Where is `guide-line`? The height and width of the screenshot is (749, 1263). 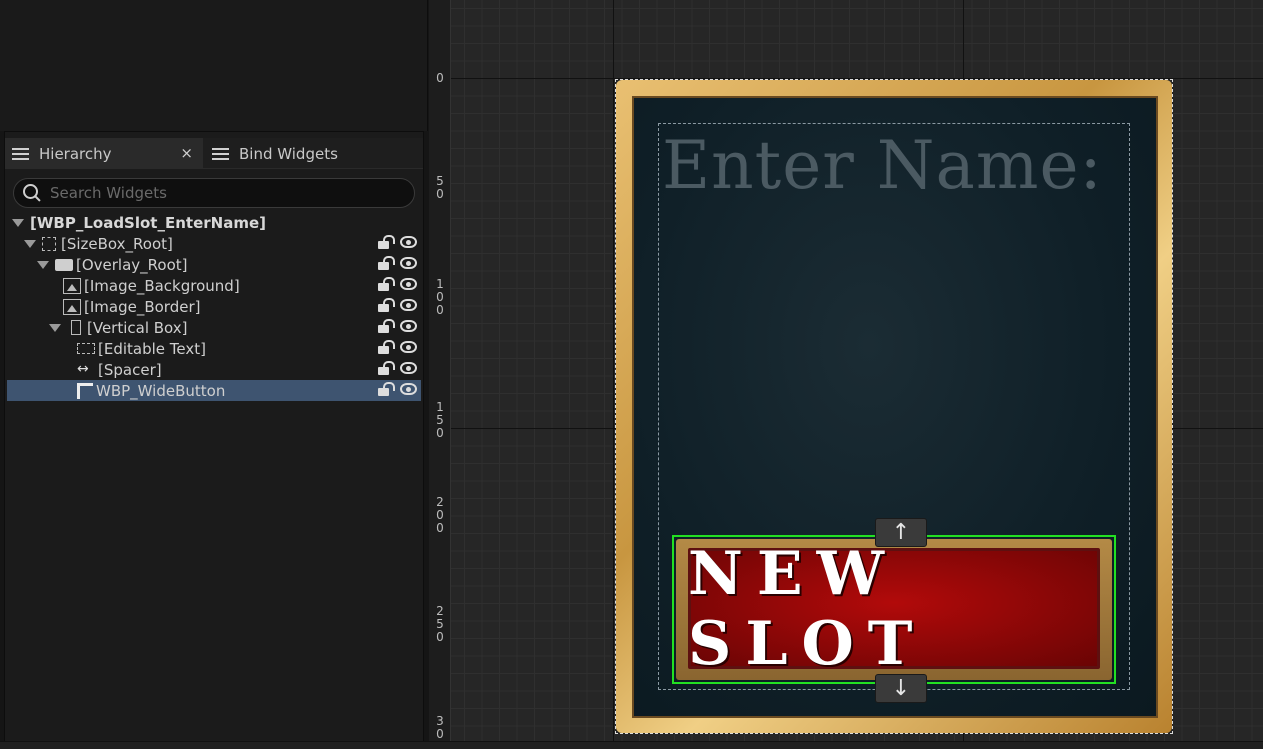 guide-line is located at coordinates (613, 370).